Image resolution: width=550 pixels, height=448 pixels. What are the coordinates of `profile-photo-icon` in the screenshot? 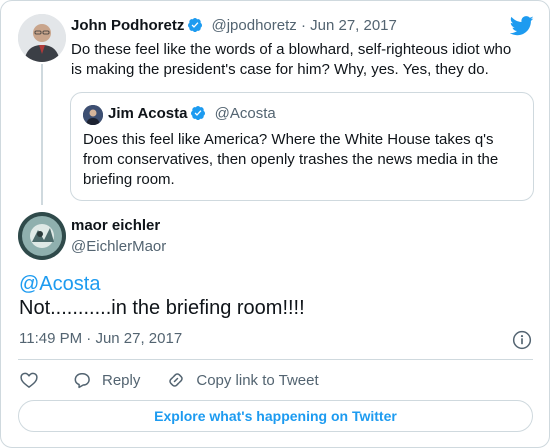 It's located at (42, 236).